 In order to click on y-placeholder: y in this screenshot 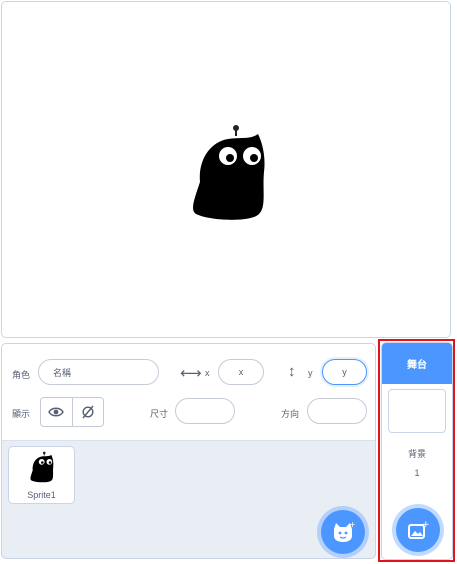, I will do `click(344, 372)`.